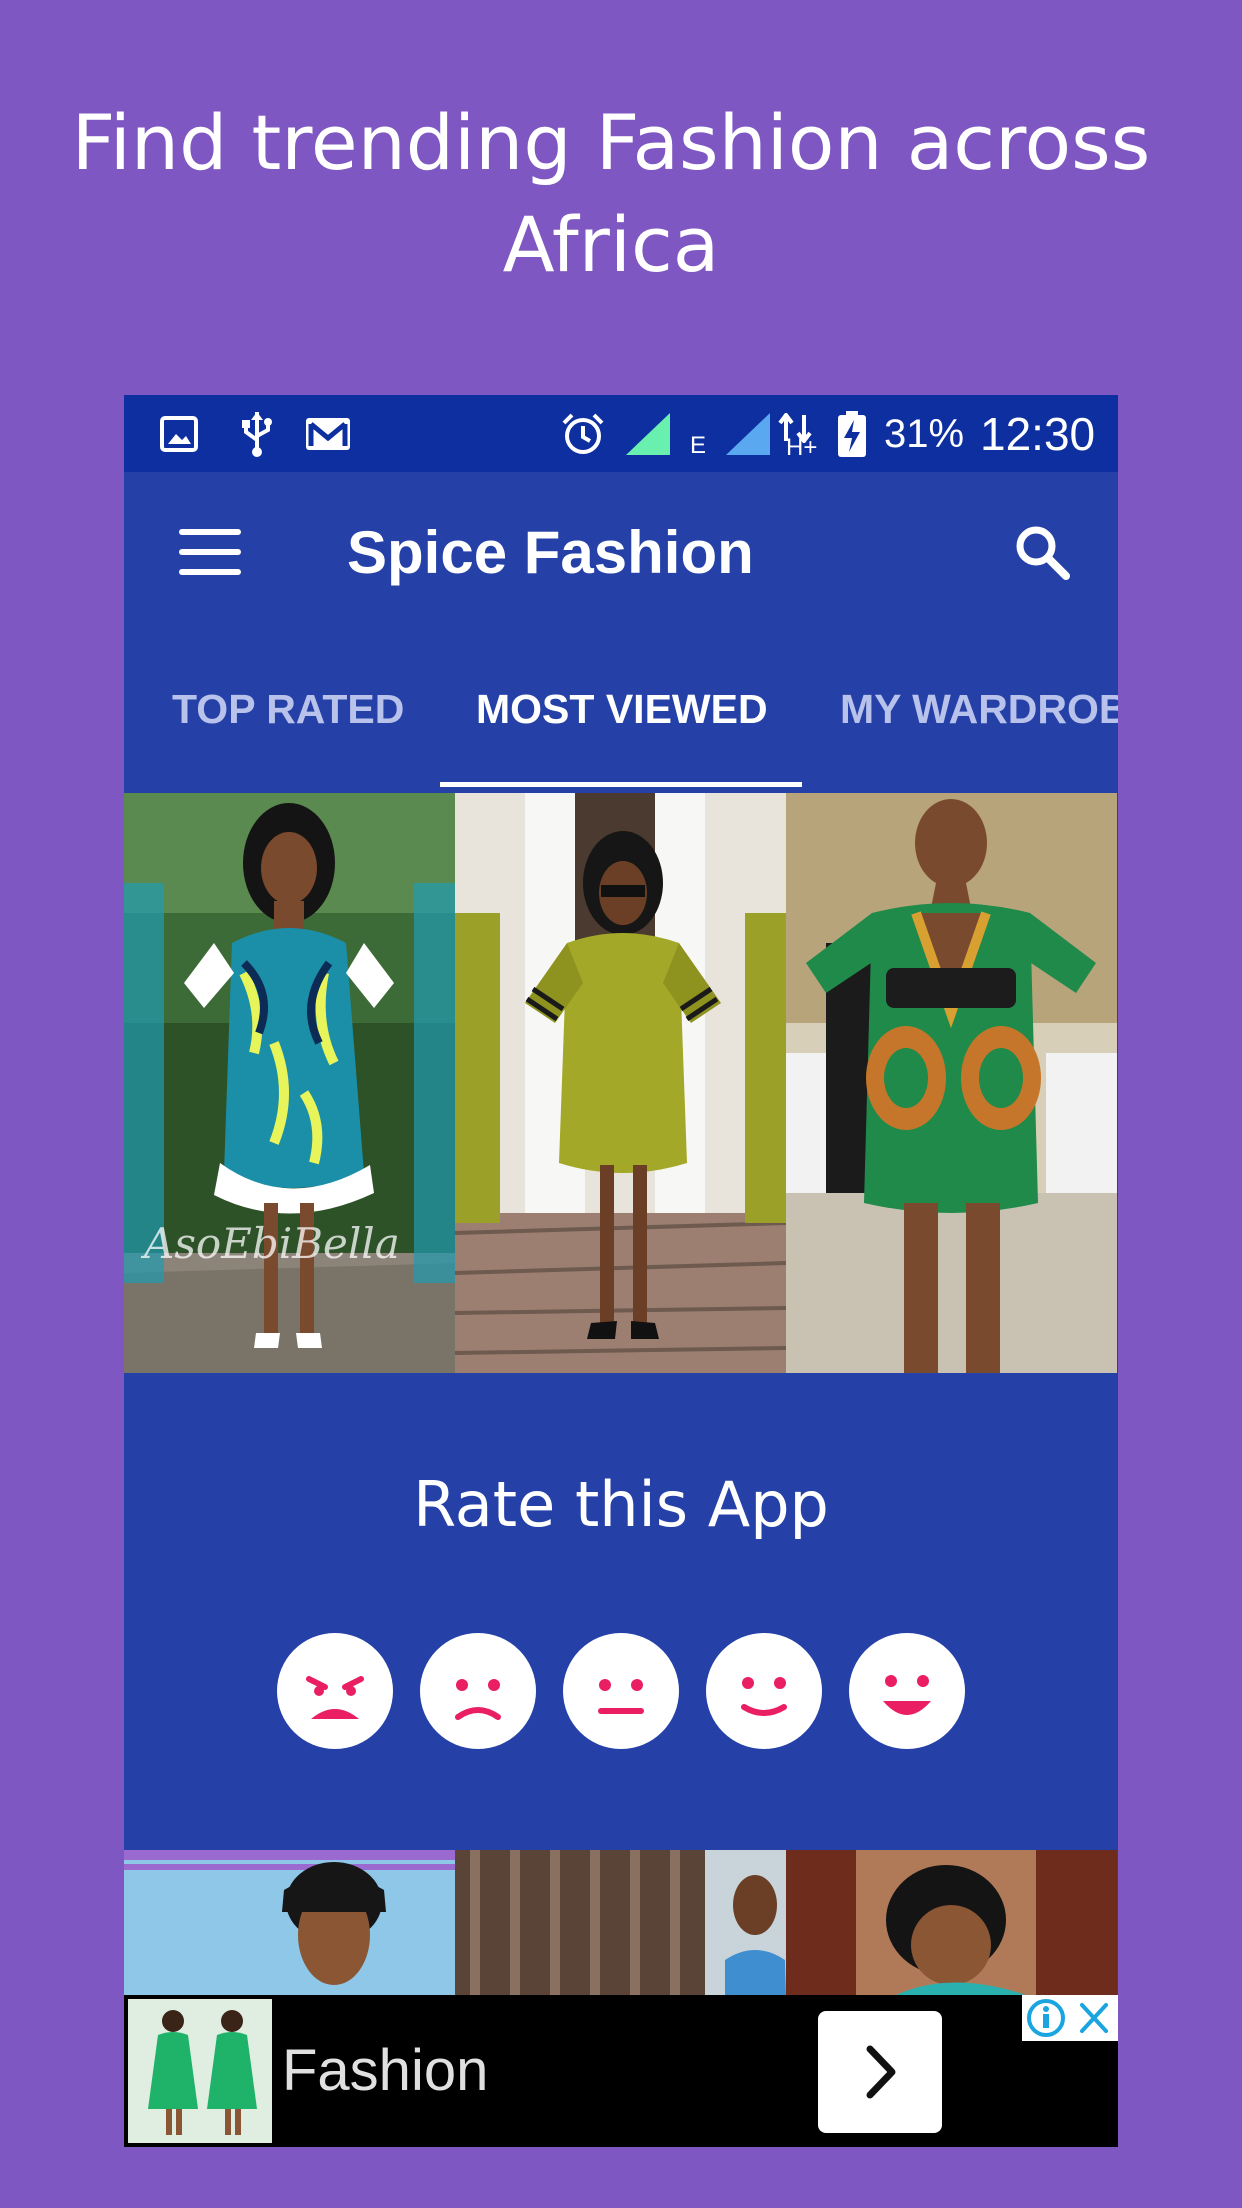 The height and width of the screenshot is (2208, 1242). Describe the element at coordinates (550, 552) in the screenshot. I see `app-title: Spice Fashion` at that location.